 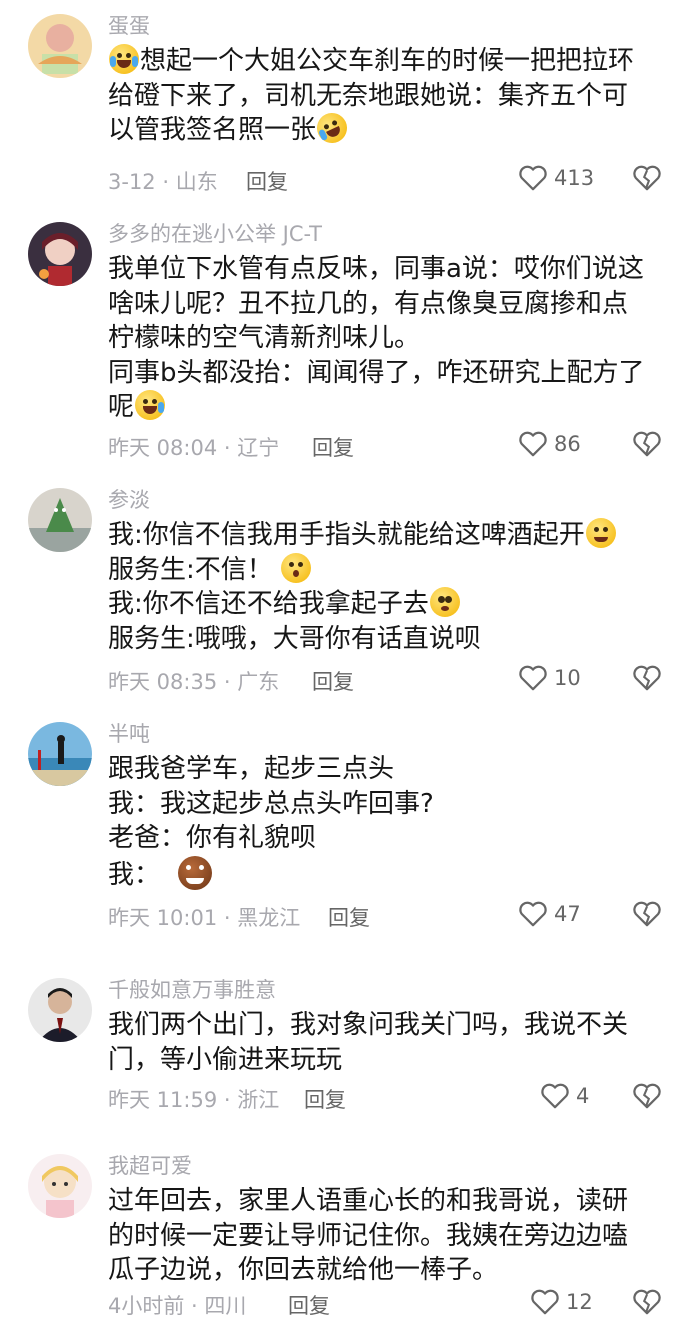 I want to click on comment-meta: 昨天 08:35 · 广东, so click(x=194, y=682).